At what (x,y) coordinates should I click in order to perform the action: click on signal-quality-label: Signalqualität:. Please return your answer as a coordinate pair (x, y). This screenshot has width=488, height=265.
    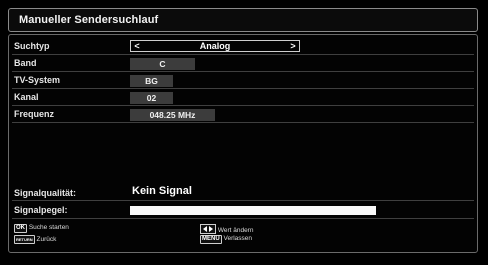
    Looking at the image, I should click on (45, 193).